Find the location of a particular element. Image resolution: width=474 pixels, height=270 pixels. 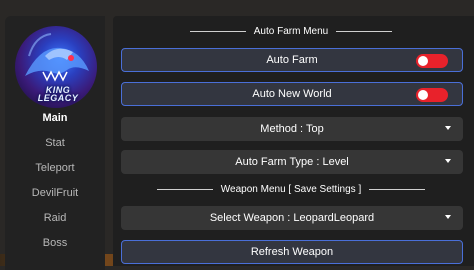

auto-farm-label: Auto Farm is located at coordinates (292, 60).